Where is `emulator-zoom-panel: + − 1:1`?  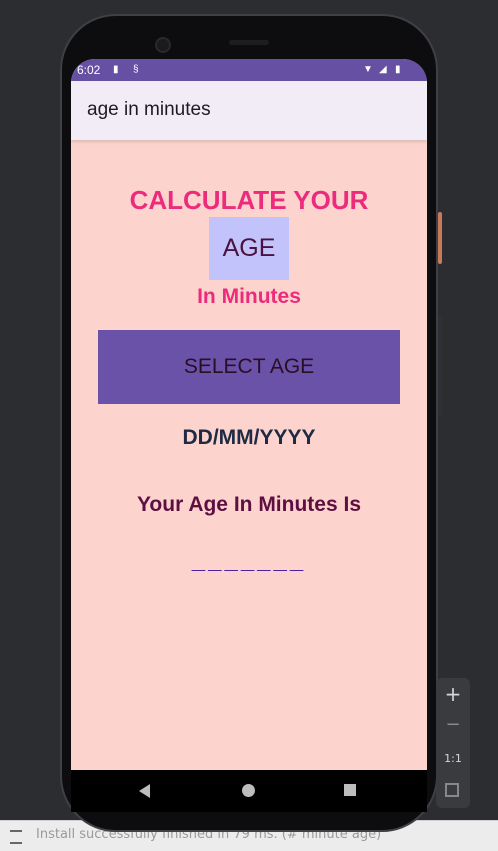
emulator-zoom-panel: + − 1:1 is located at coordinates (453, 743).